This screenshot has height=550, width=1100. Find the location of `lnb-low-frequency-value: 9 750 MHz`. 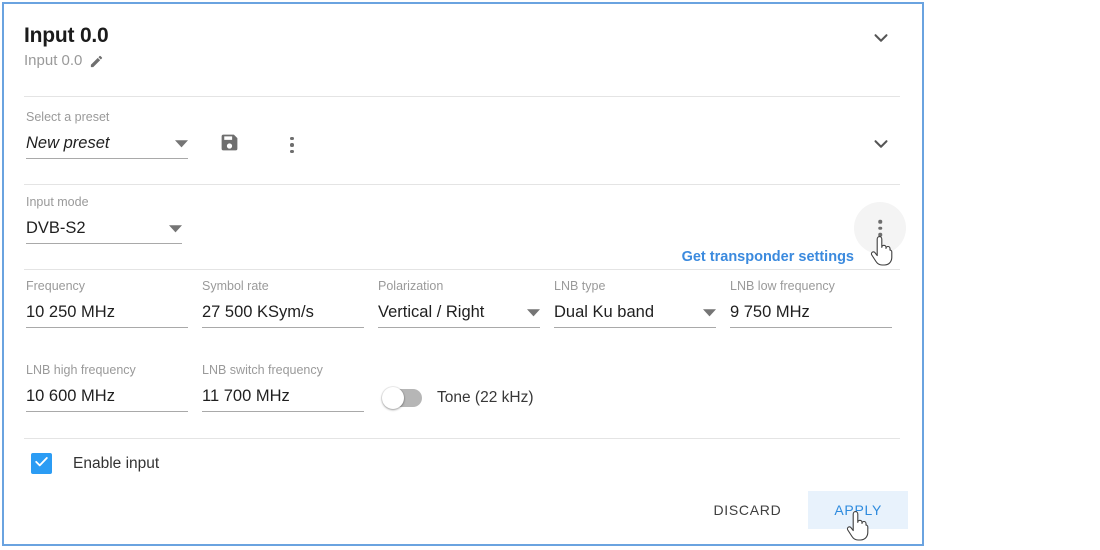

lnb-low-frequency-value: 9 750 MHz is located at coordinates (770, 312).